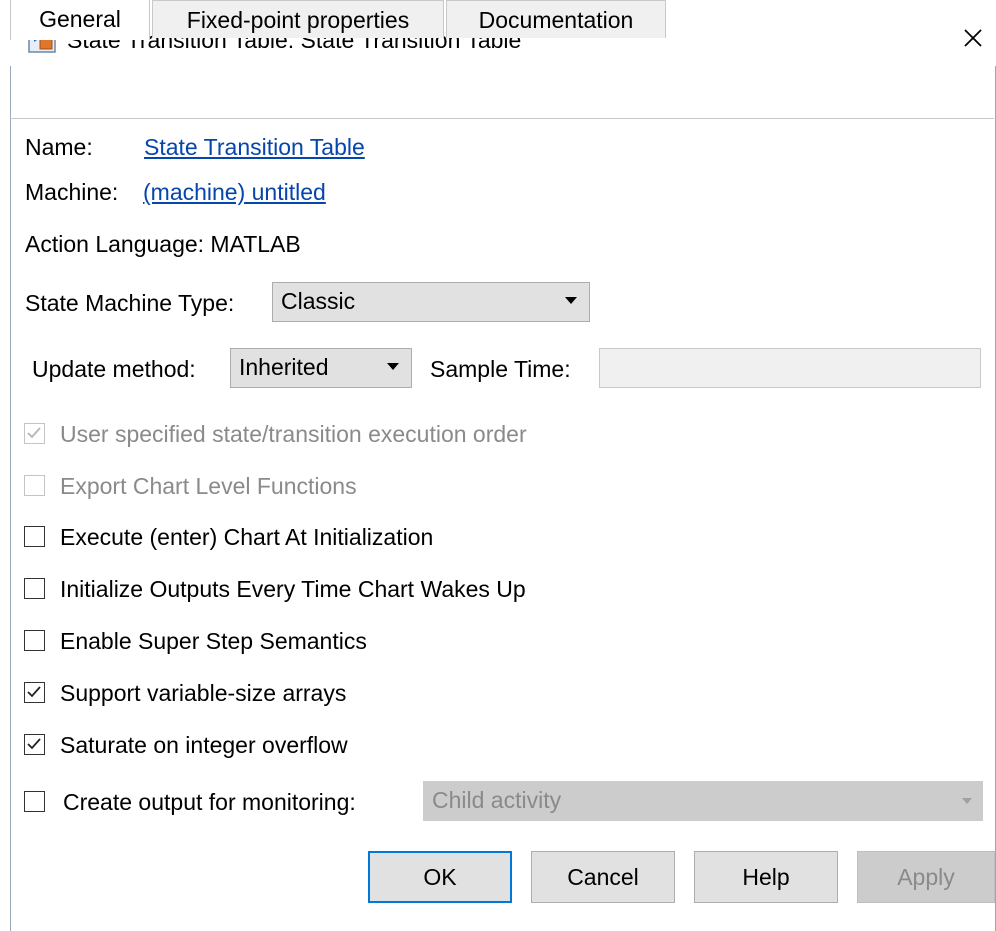 The image size is (996, 931). What do you see at coordinates (72, 192) in the screenshot?
I see `machine-label: Machine:` at bounding box center [72, 192].